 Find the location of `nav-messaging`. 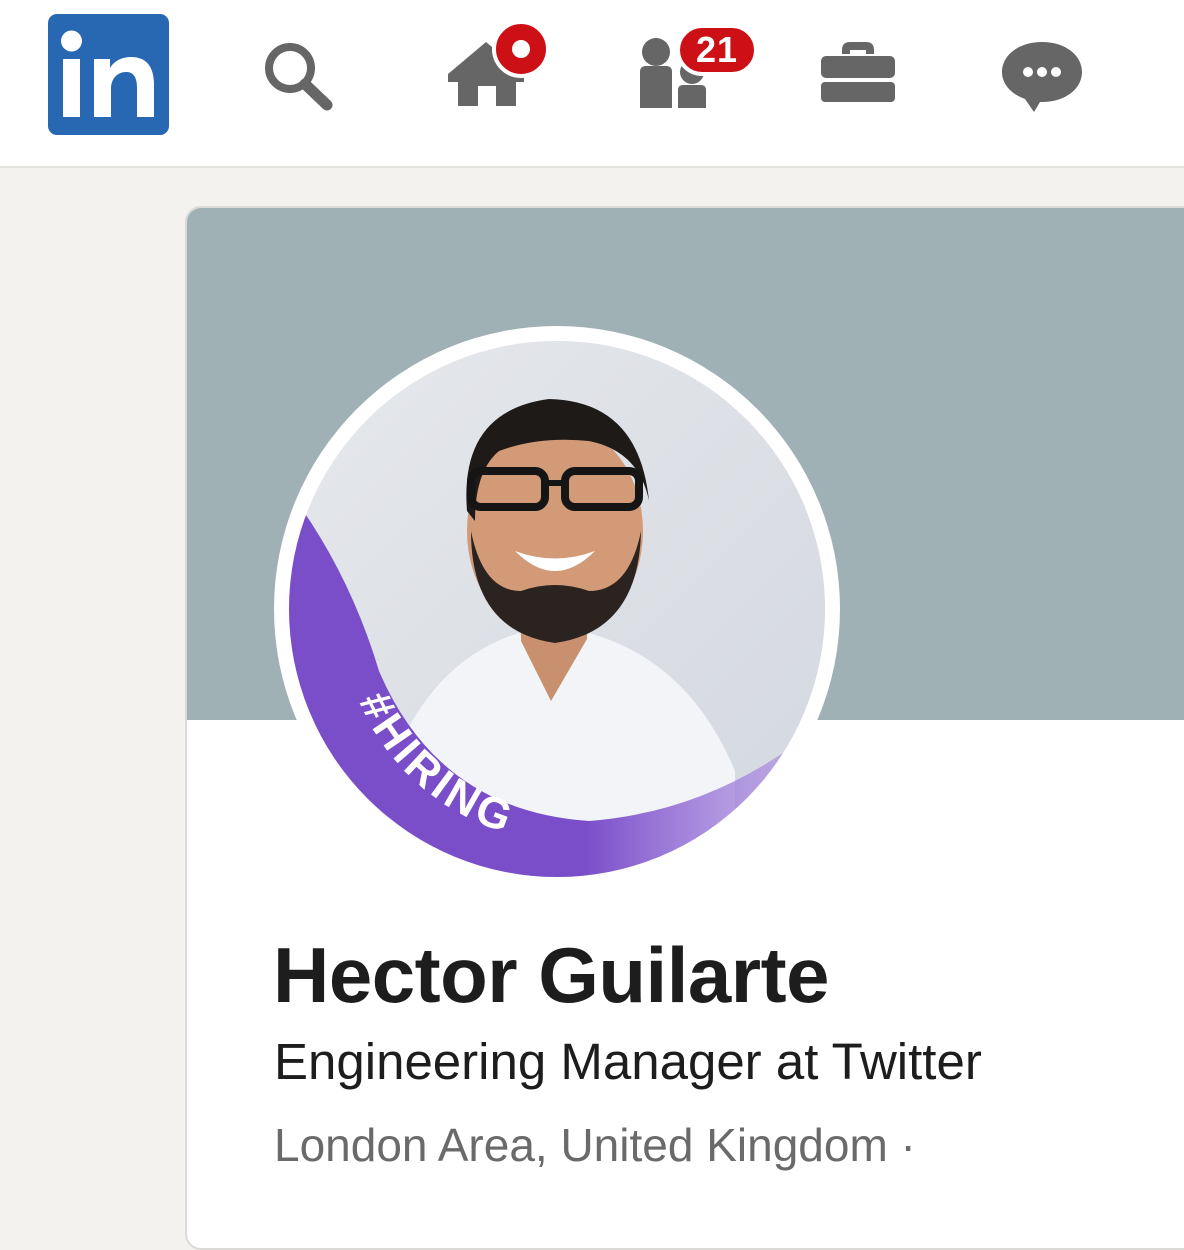

nav-messaging is located at coordinates (1042, 78).